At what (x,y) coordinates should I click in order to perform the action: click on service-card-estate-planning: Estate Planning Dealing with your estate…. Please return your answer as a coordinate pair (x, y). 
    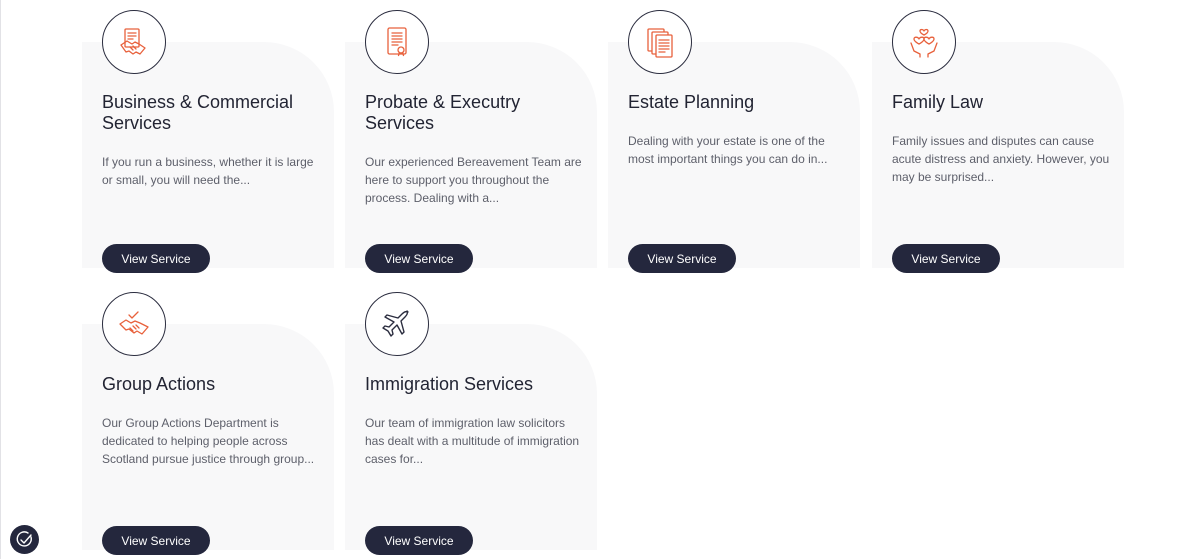
    Looking at the image, I should click on (734, 141).